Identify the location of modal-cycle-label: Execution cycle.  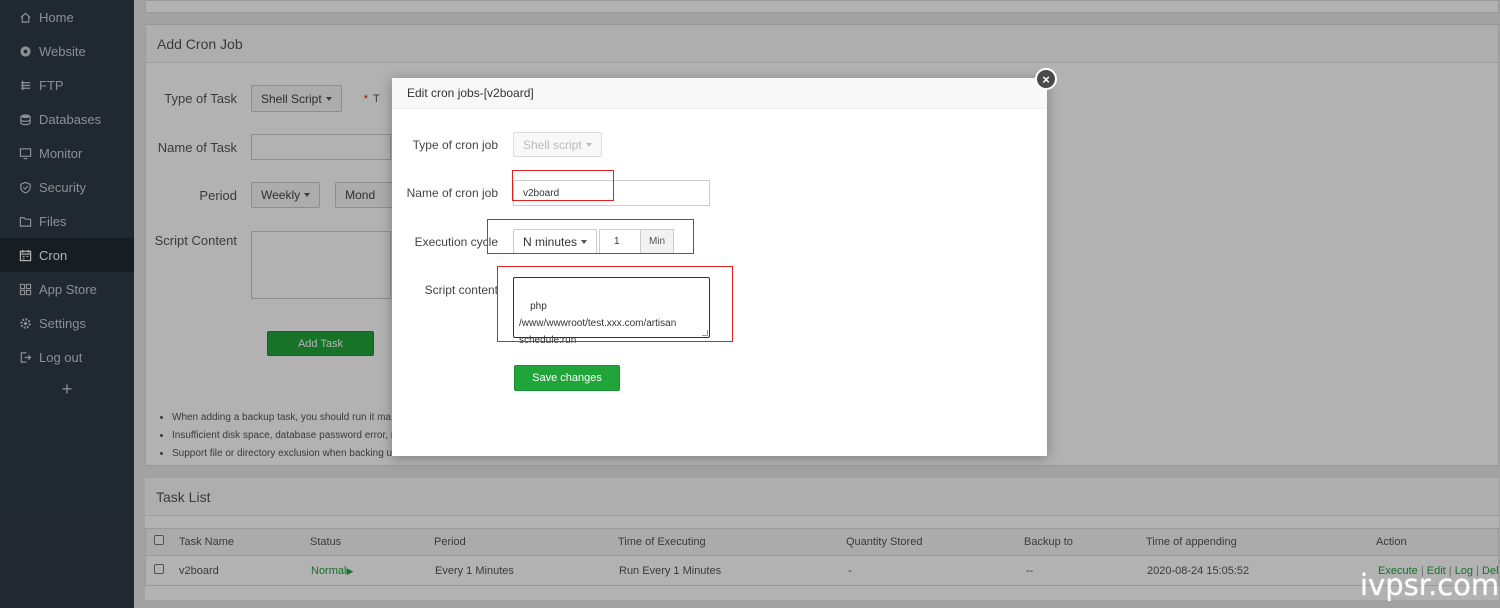
(456, 242).